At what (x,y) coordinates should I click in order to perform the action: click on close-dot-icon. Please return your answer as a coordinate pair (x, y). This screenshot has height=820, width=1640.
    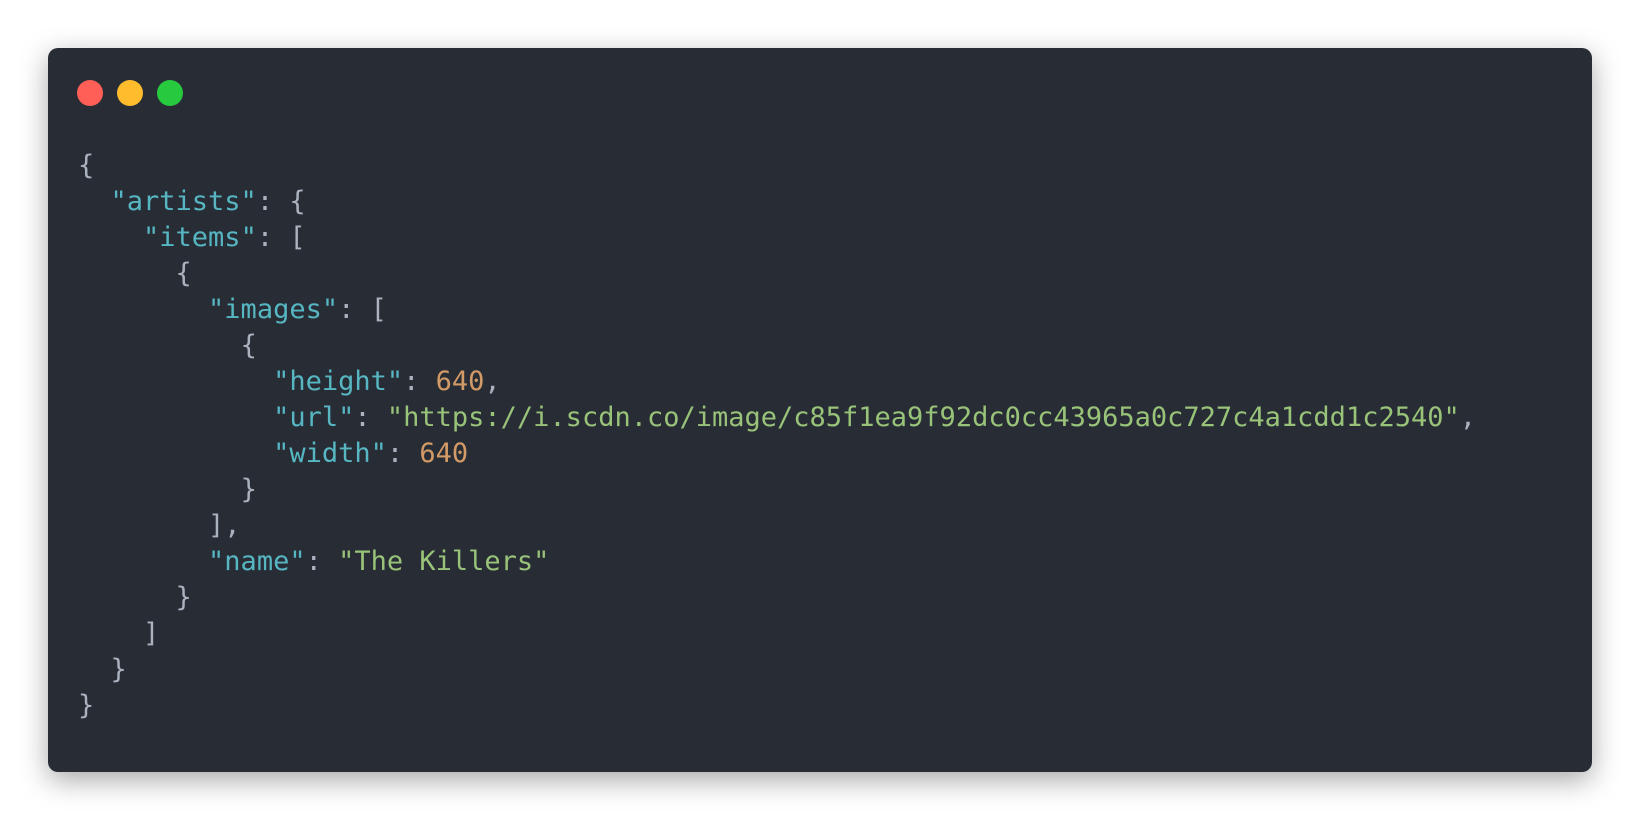
    Looking at the image, I should click on (90, 93).